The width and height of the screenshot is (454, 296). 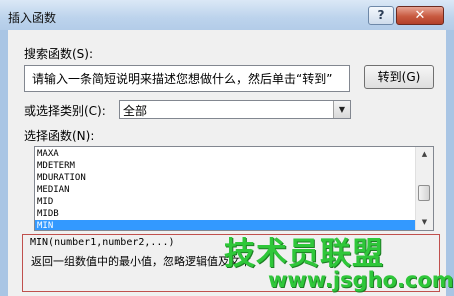 What do you see at coordinates (399, 77) in the screenshot?
I see `goto-button: 转到(G)` at bounding box center [399, 77].